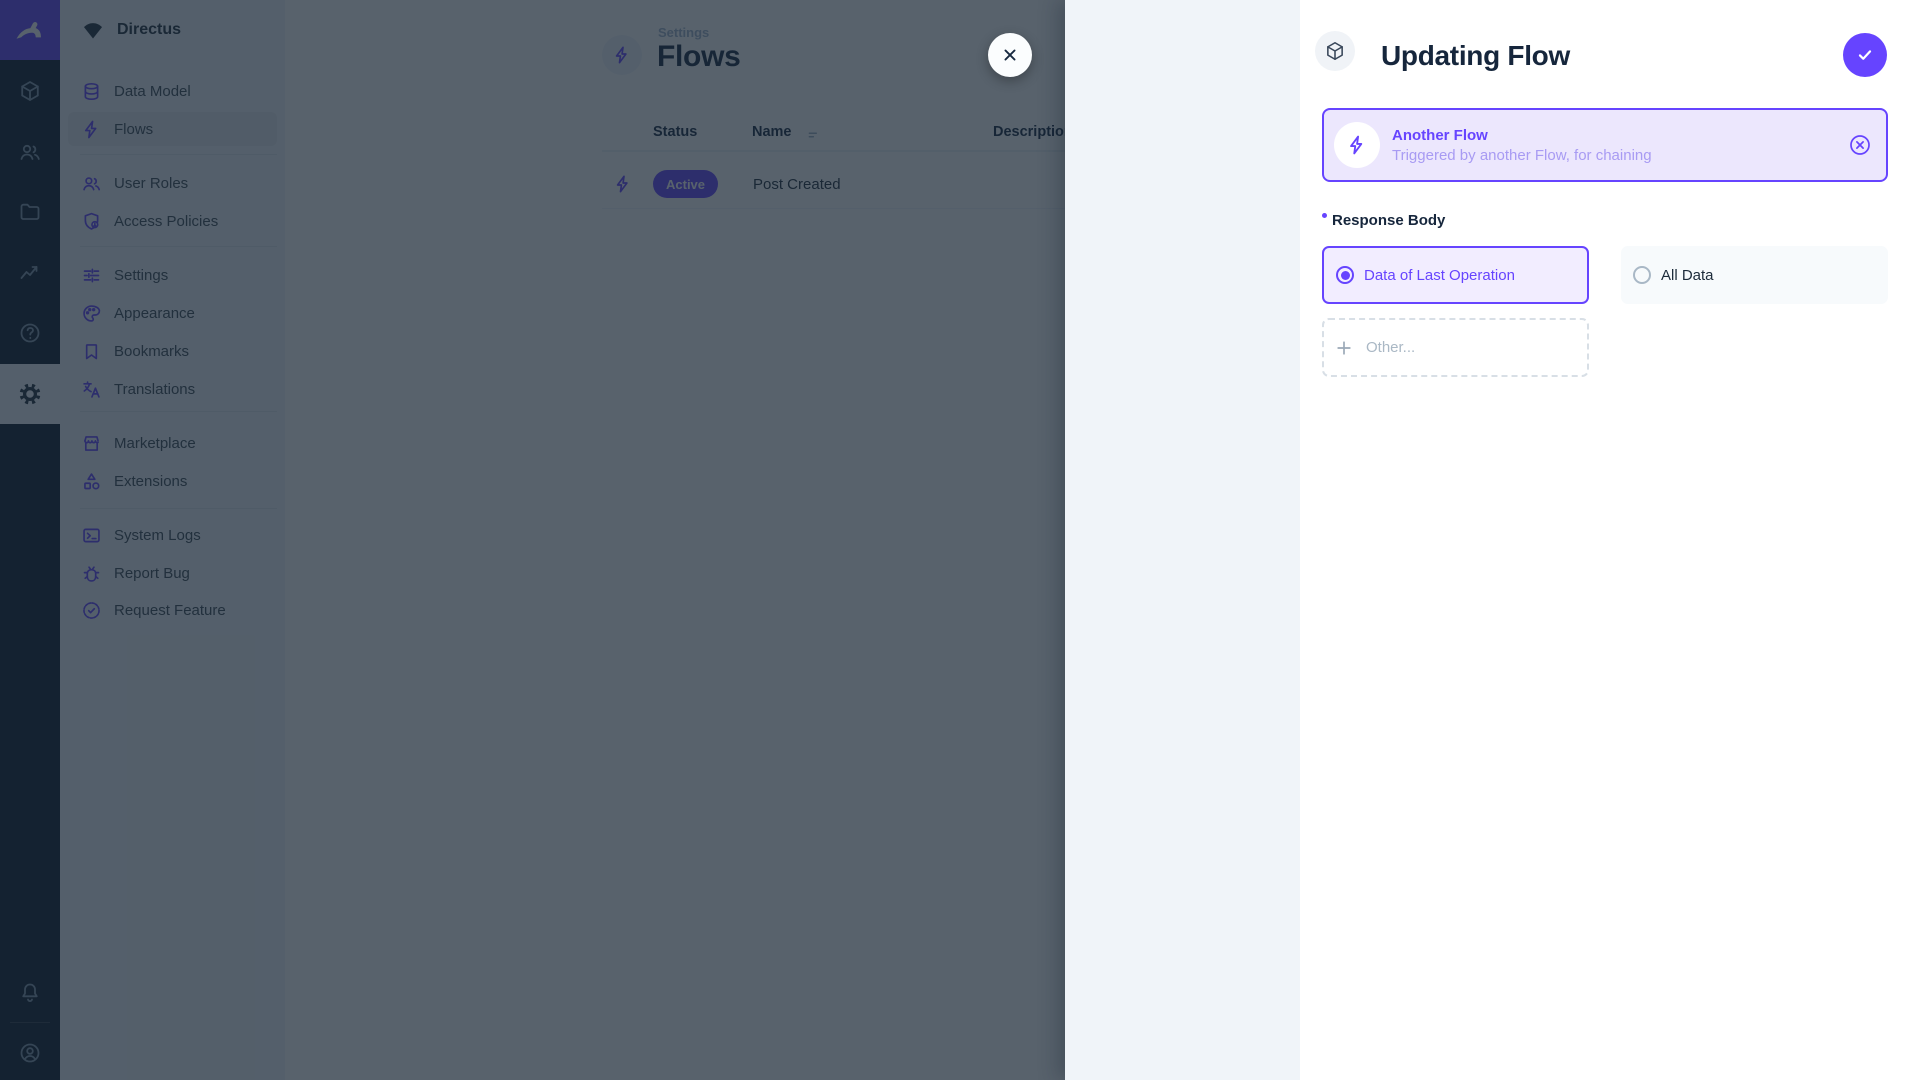 The image size is (1920, 1080). I want to click on remove-trigger-button, so click(1860, 145).